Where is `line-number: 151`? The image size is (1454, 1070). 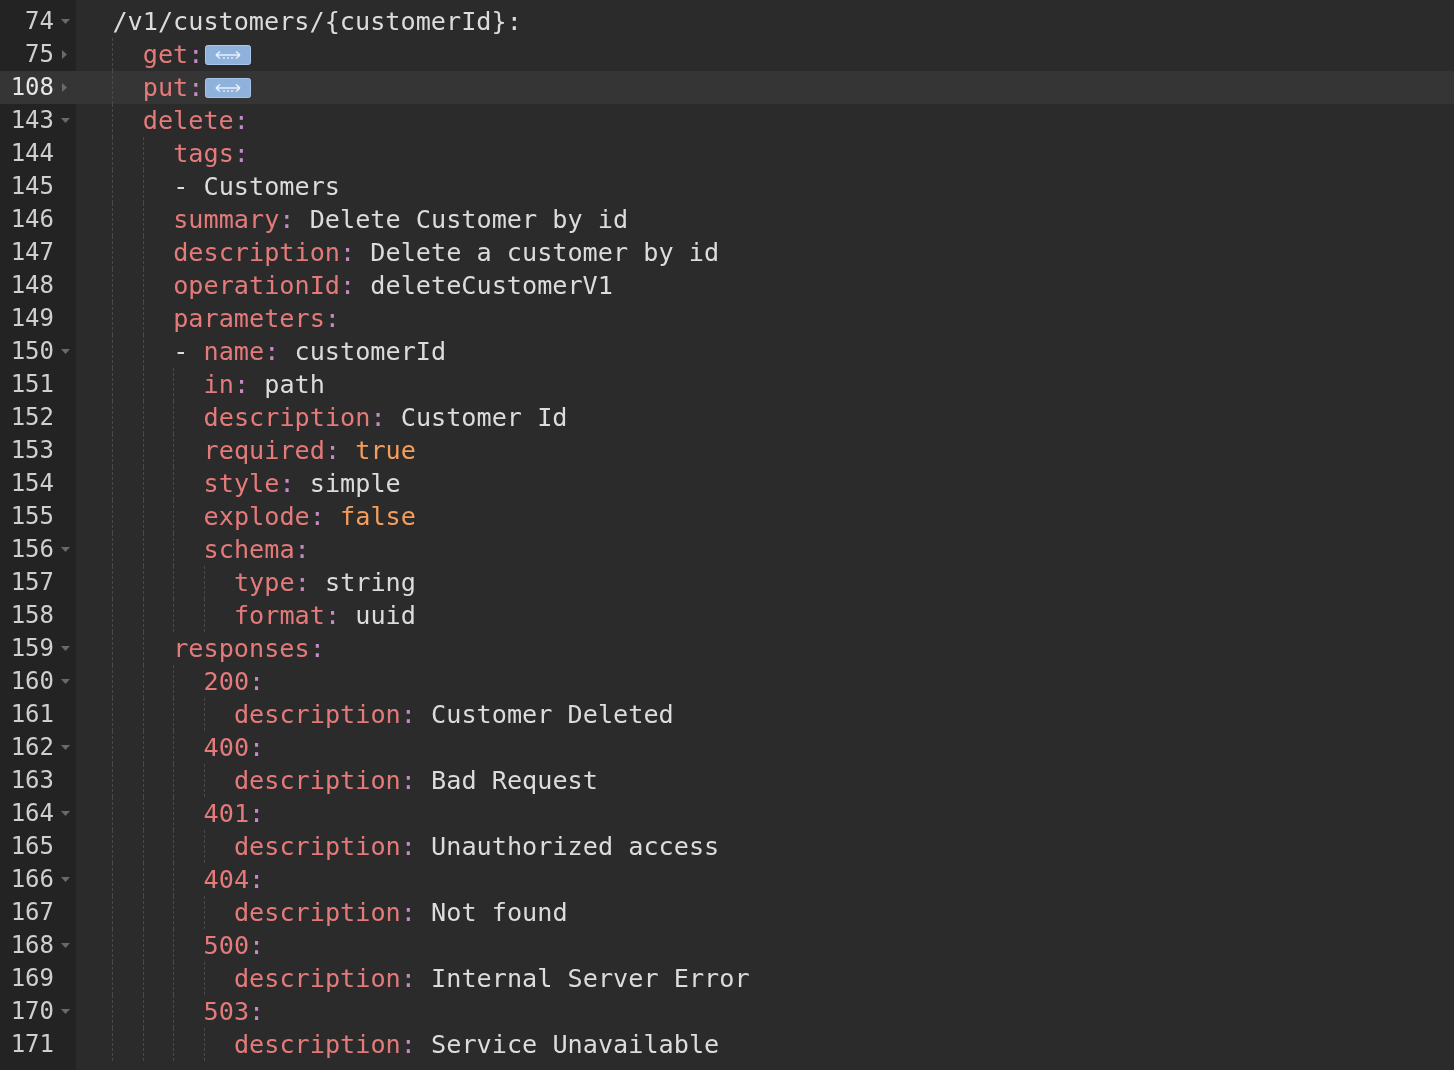 line-number: 151 is located at coordinates (31, 384).